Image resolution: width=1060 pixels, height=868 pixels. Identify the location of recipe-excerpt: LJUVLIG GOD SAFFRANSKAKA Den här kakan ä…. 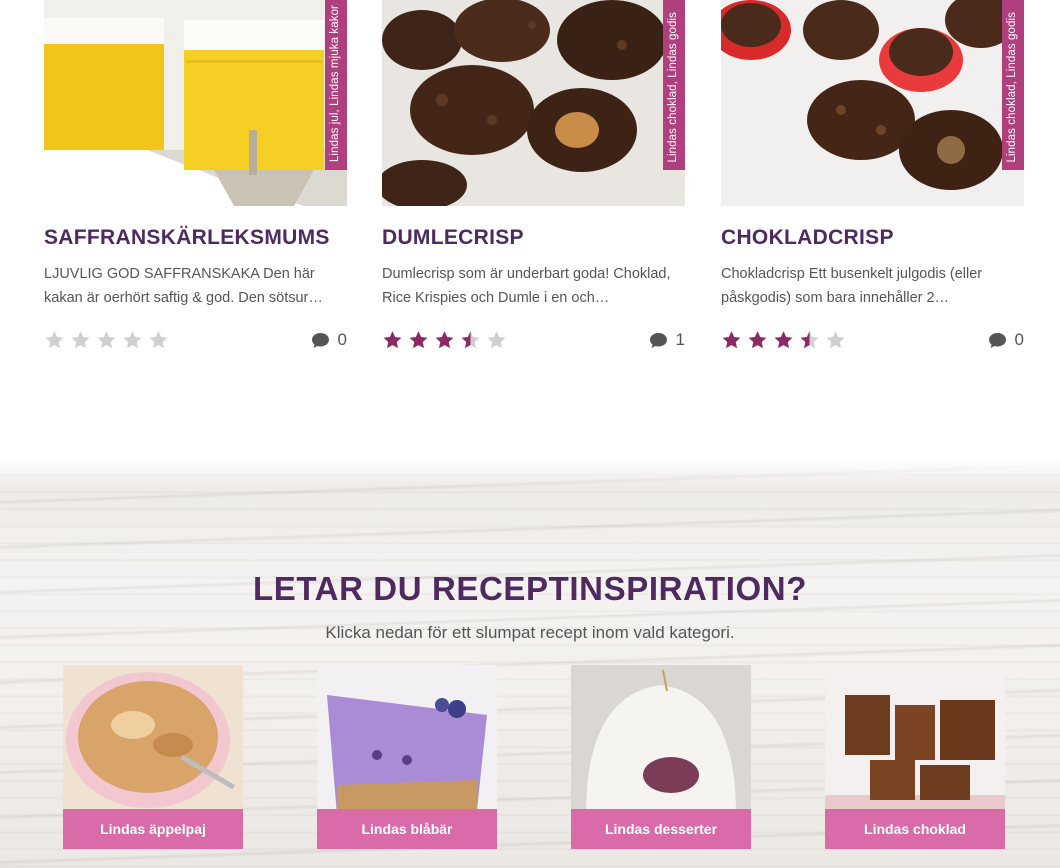
(183, 286).